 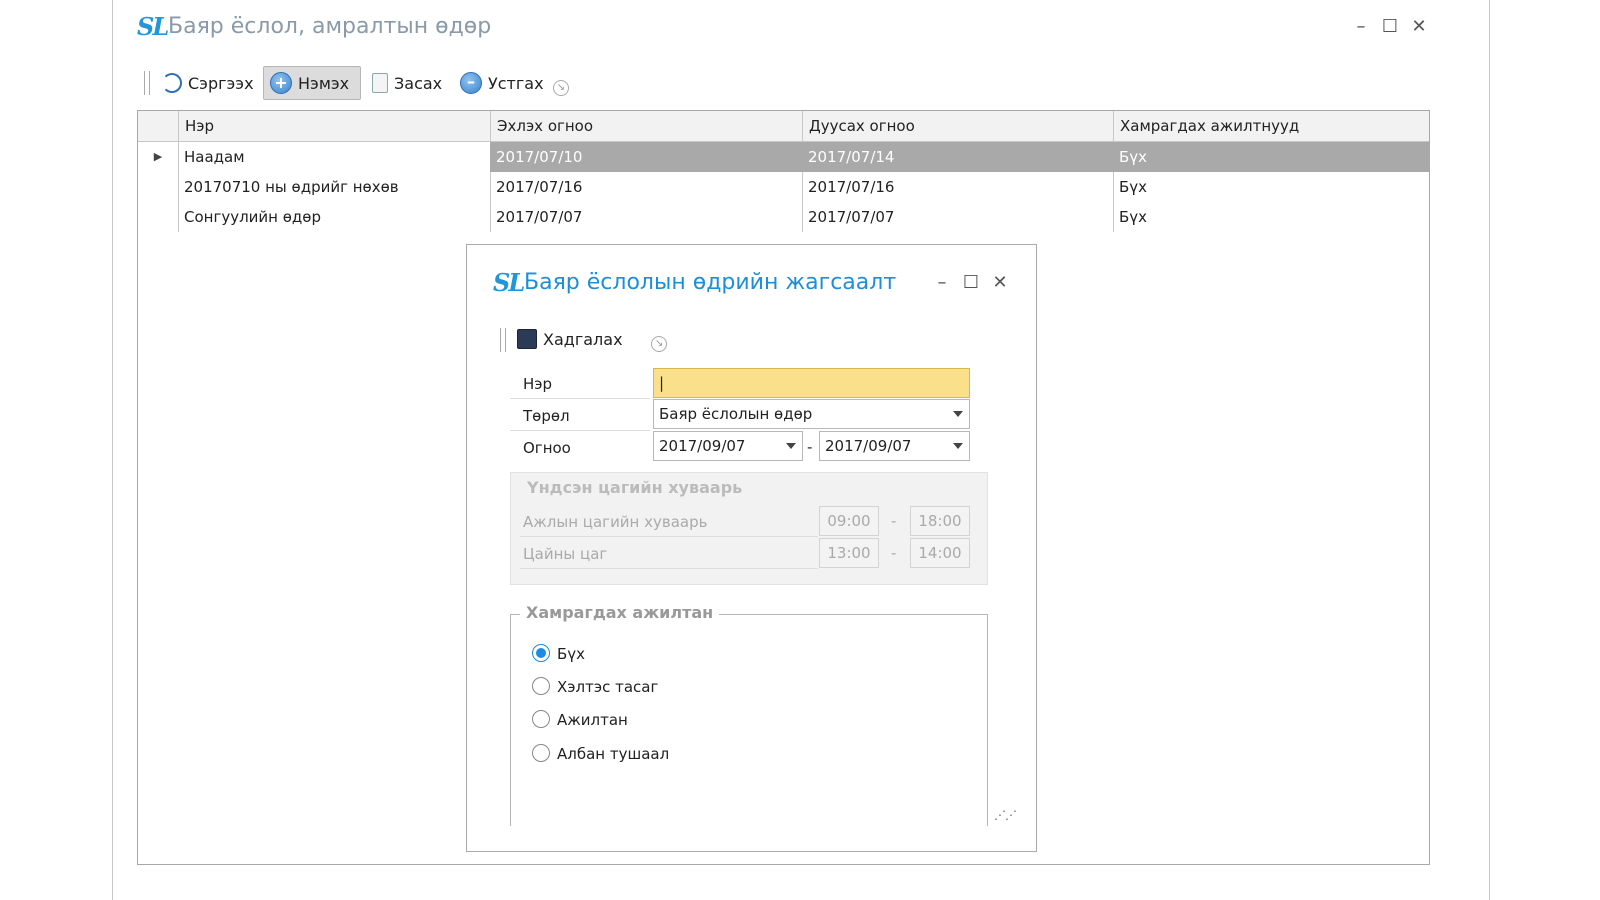 I want to click on work-to-input: 18:00, so click(x=940, y=521).